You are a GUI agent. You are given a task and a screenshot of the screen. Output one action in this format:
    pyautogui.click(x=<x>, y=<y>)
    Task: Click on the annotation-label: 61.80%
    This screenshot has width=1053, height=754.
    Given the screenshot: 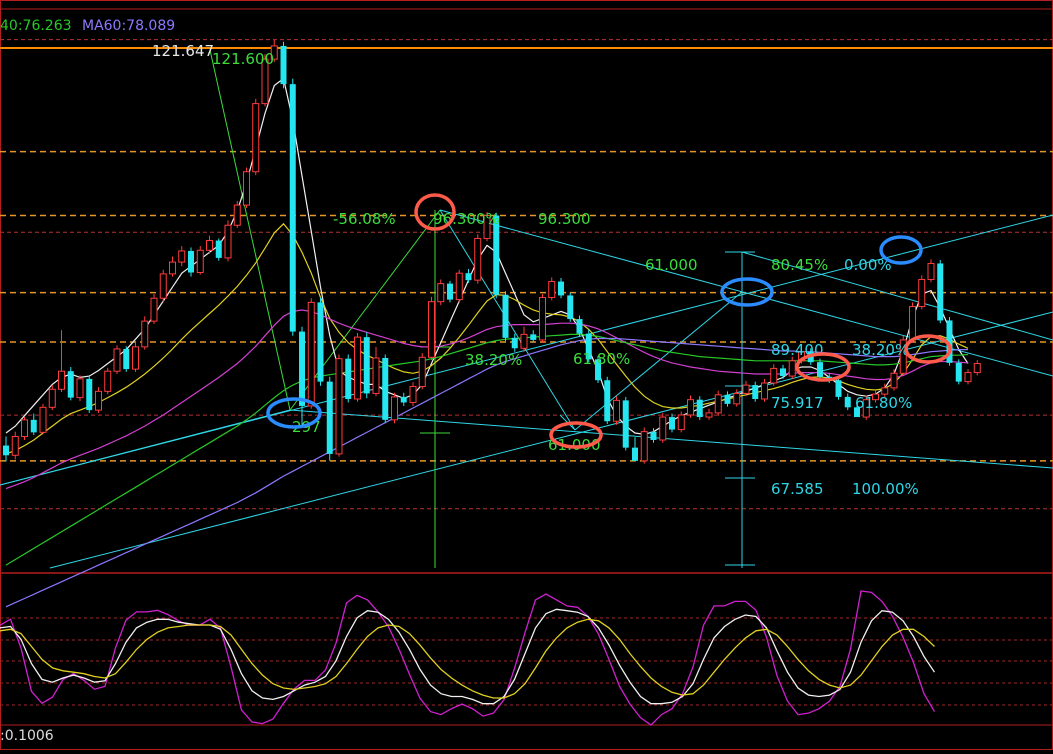 What is the action you would take?
    pyautogui.click(x=883, y=403)
    